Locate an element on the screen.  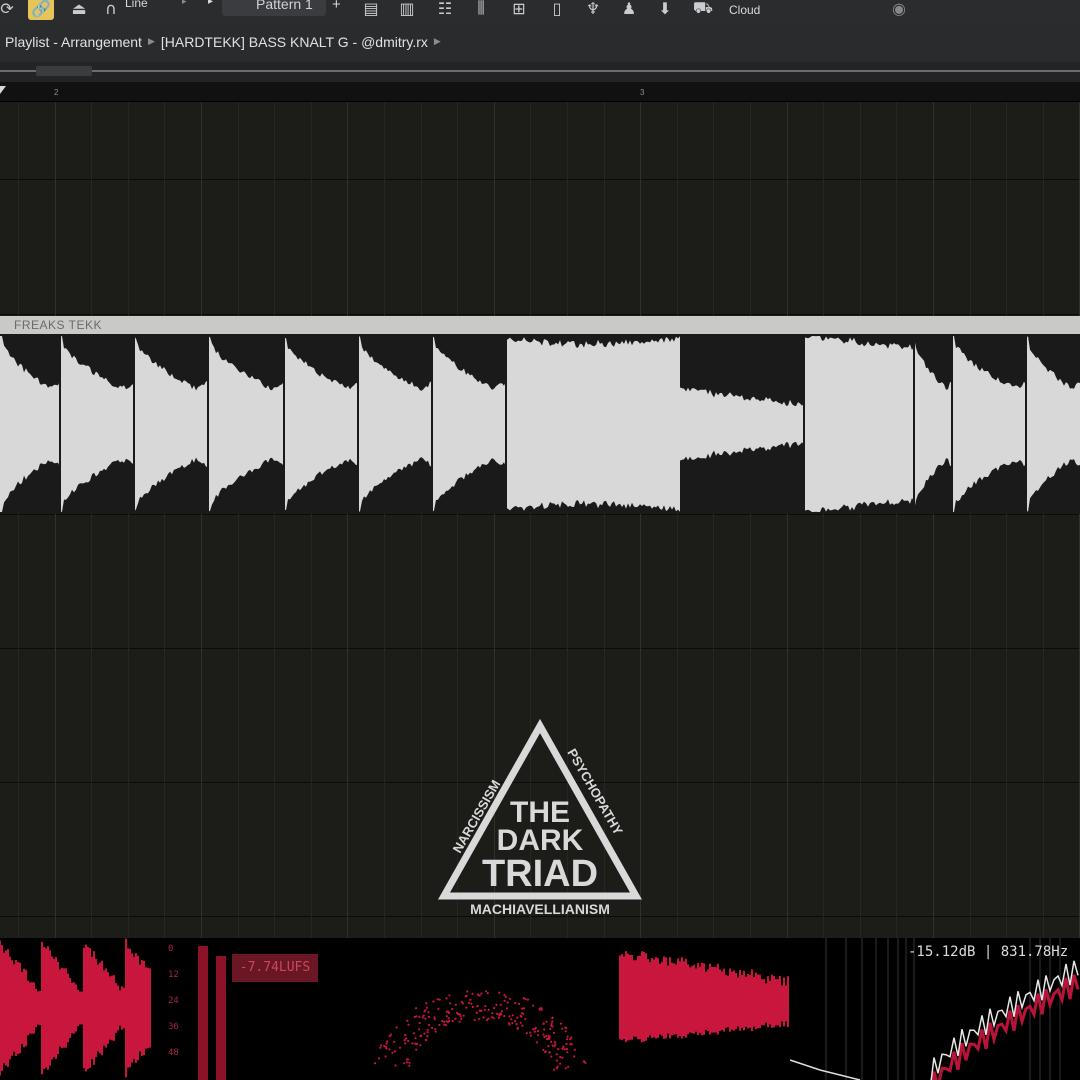
scope-middle is located at coordinates (704, 996).